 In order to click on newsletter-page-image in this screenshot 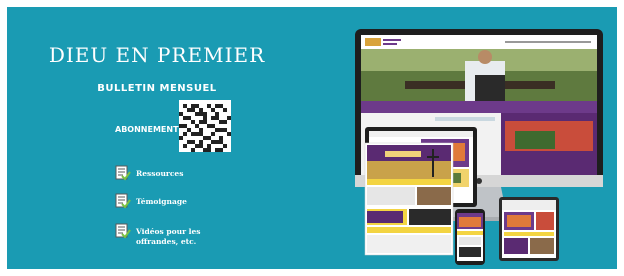, I will do `click(409, 199)`.